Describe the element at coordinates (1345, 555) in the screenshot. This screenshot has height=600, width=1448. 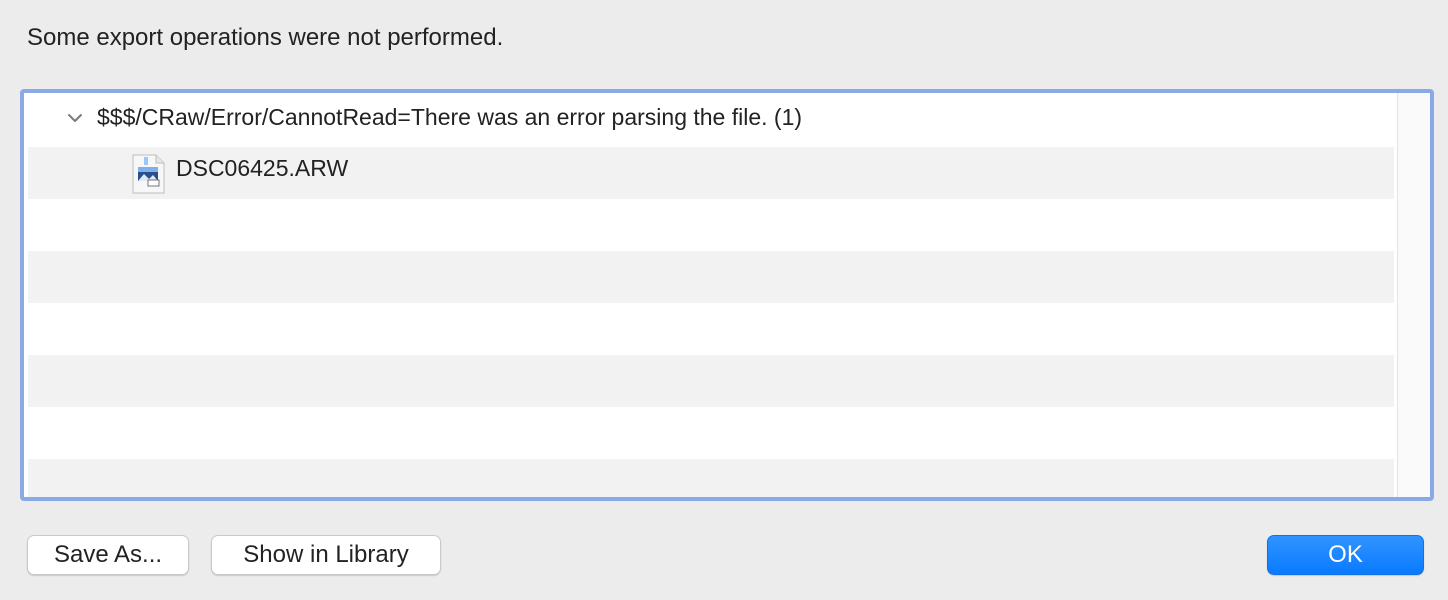
I see `ok-button: OK` at that location.